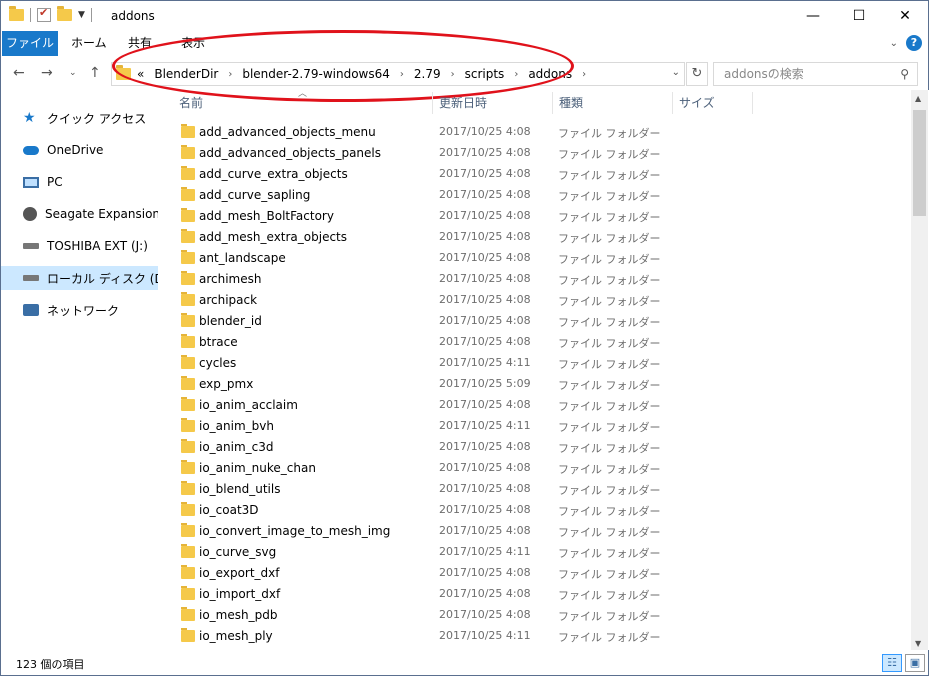 The image size is (929, 676). What do you see at coordinates (19, 73) in the screenshot?
I see `back-arrow-icon: ←` at bounding box center [19, 73].